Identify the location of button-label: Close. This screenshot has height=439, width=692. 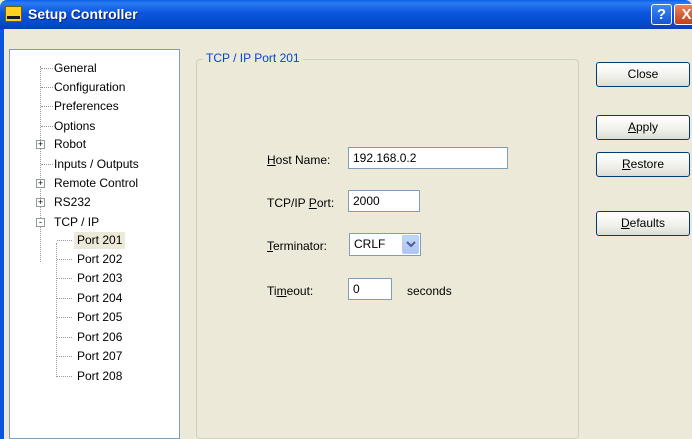
(643, 74).